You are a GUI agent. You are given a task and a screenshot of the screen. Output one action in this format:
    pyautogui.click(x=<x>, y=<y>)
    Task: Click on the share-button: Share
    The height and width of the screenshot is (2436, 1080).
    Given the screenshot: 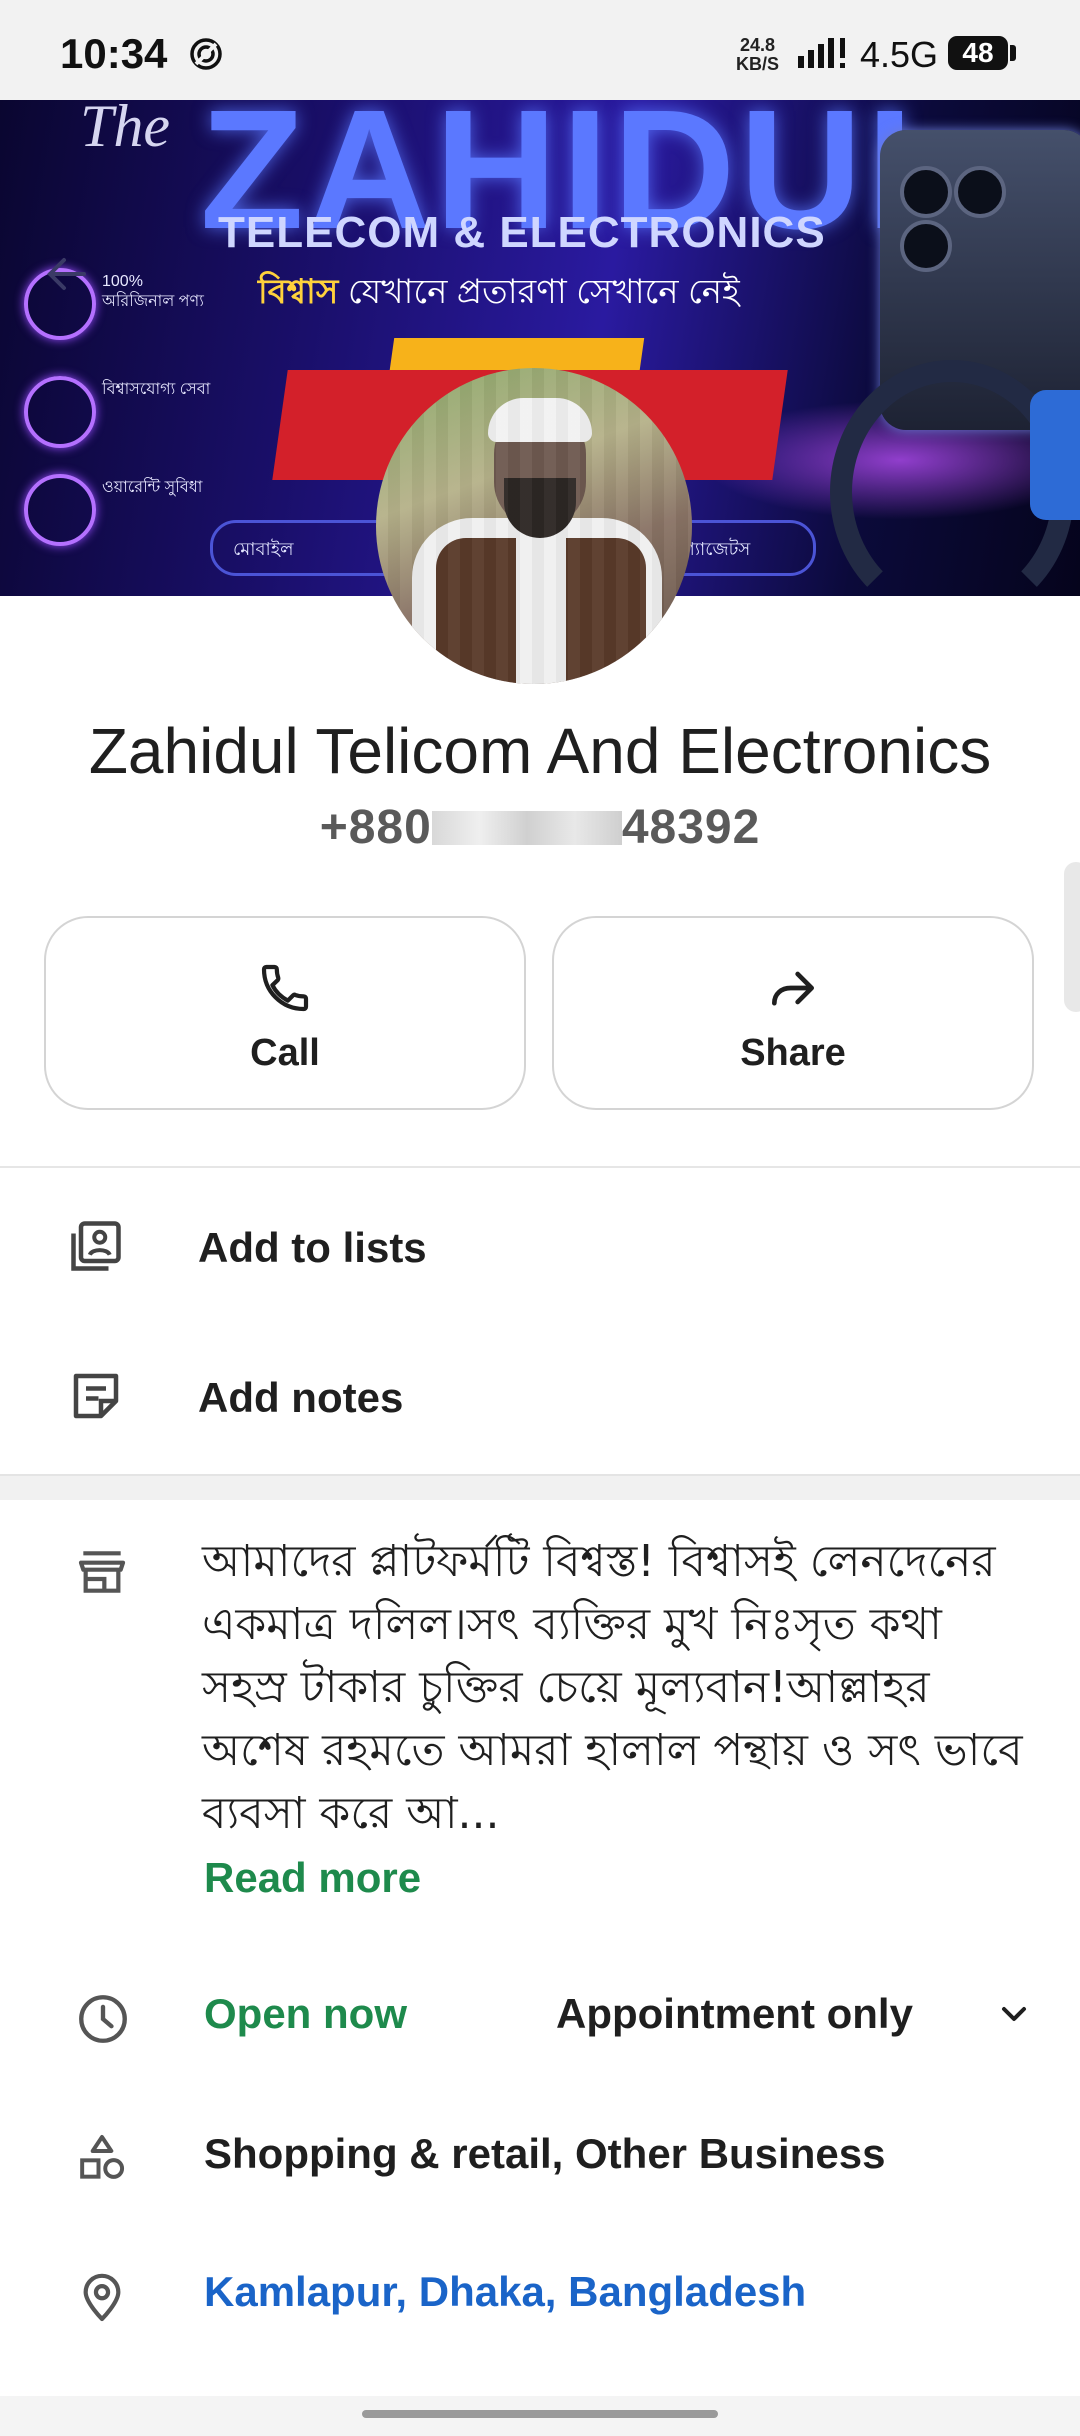 What is the action you would take?
    pyautogui.click(x=793, y=1013)
    